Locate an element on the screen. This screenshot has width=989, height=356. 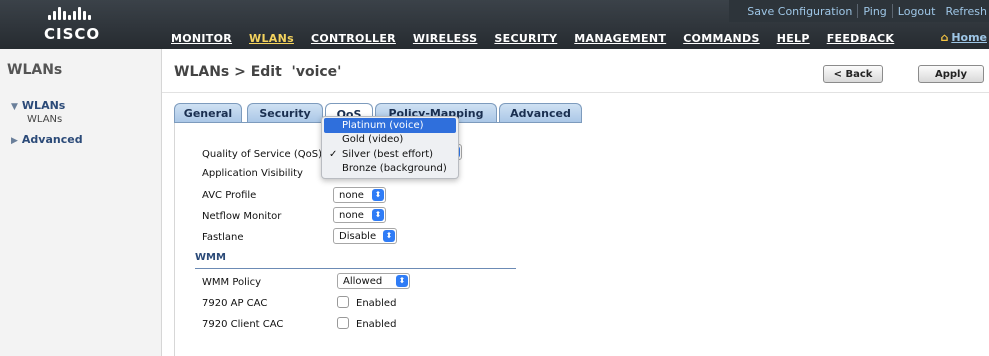
nav-monitor: MONITOR is located at coordinates (201, 38).